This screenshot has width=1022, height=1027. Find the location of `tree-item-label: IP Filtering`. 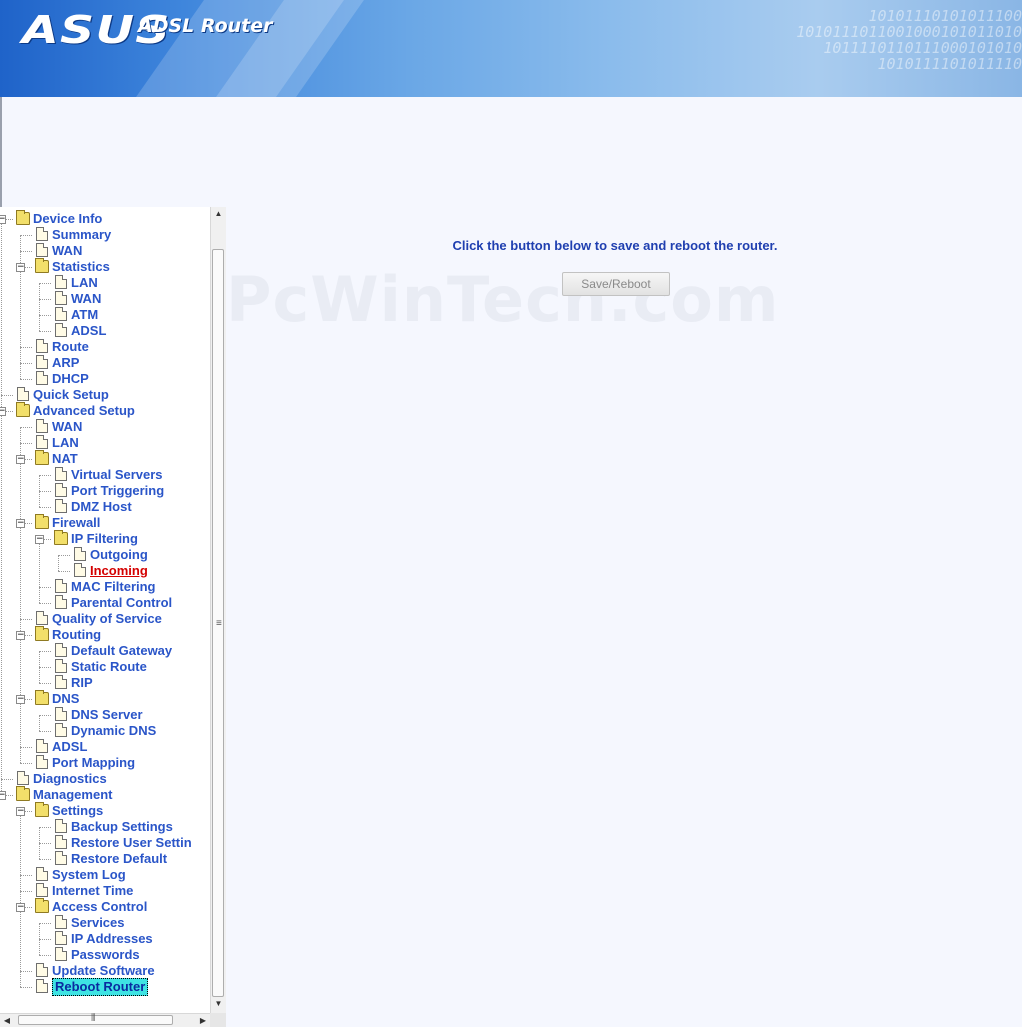

tree-item-label: IP Filtering is located at coordinates (104, 539).